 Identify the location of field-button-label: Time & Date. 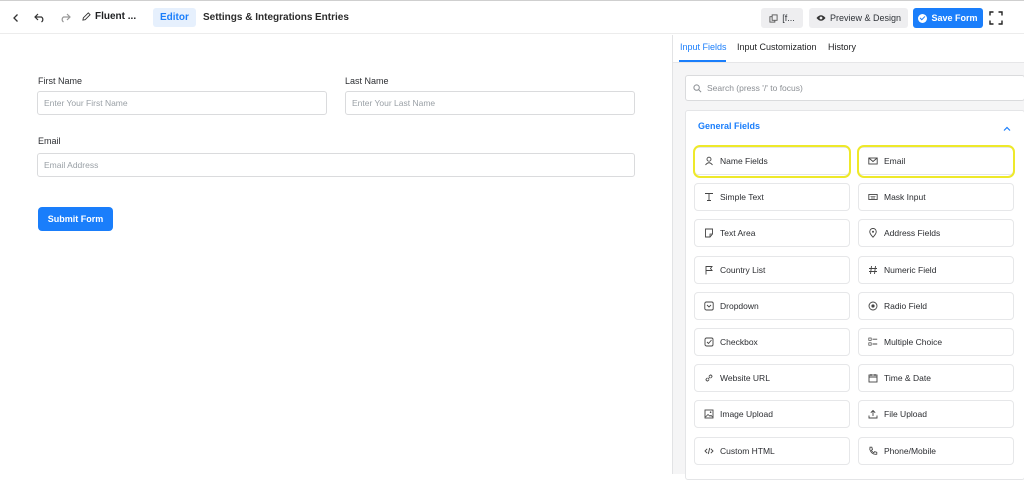
(907, 378).